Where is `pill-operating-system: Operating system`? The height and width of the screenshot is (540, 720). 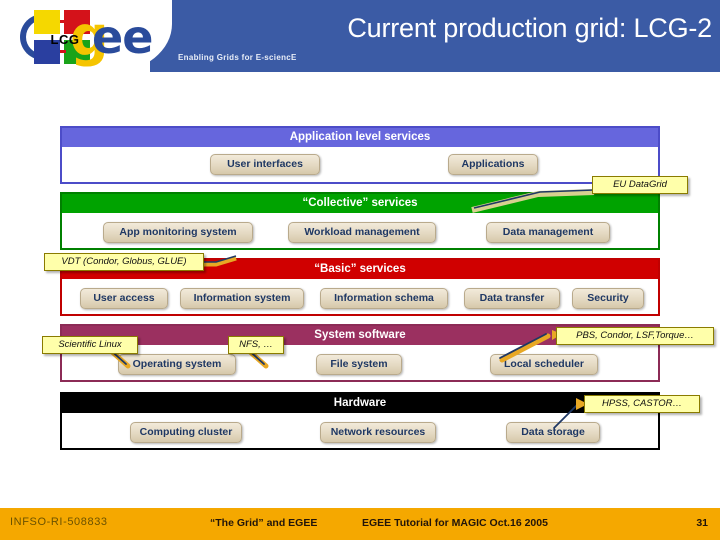
pill-operating-system: Operating system is located at coordinates (177, 364).